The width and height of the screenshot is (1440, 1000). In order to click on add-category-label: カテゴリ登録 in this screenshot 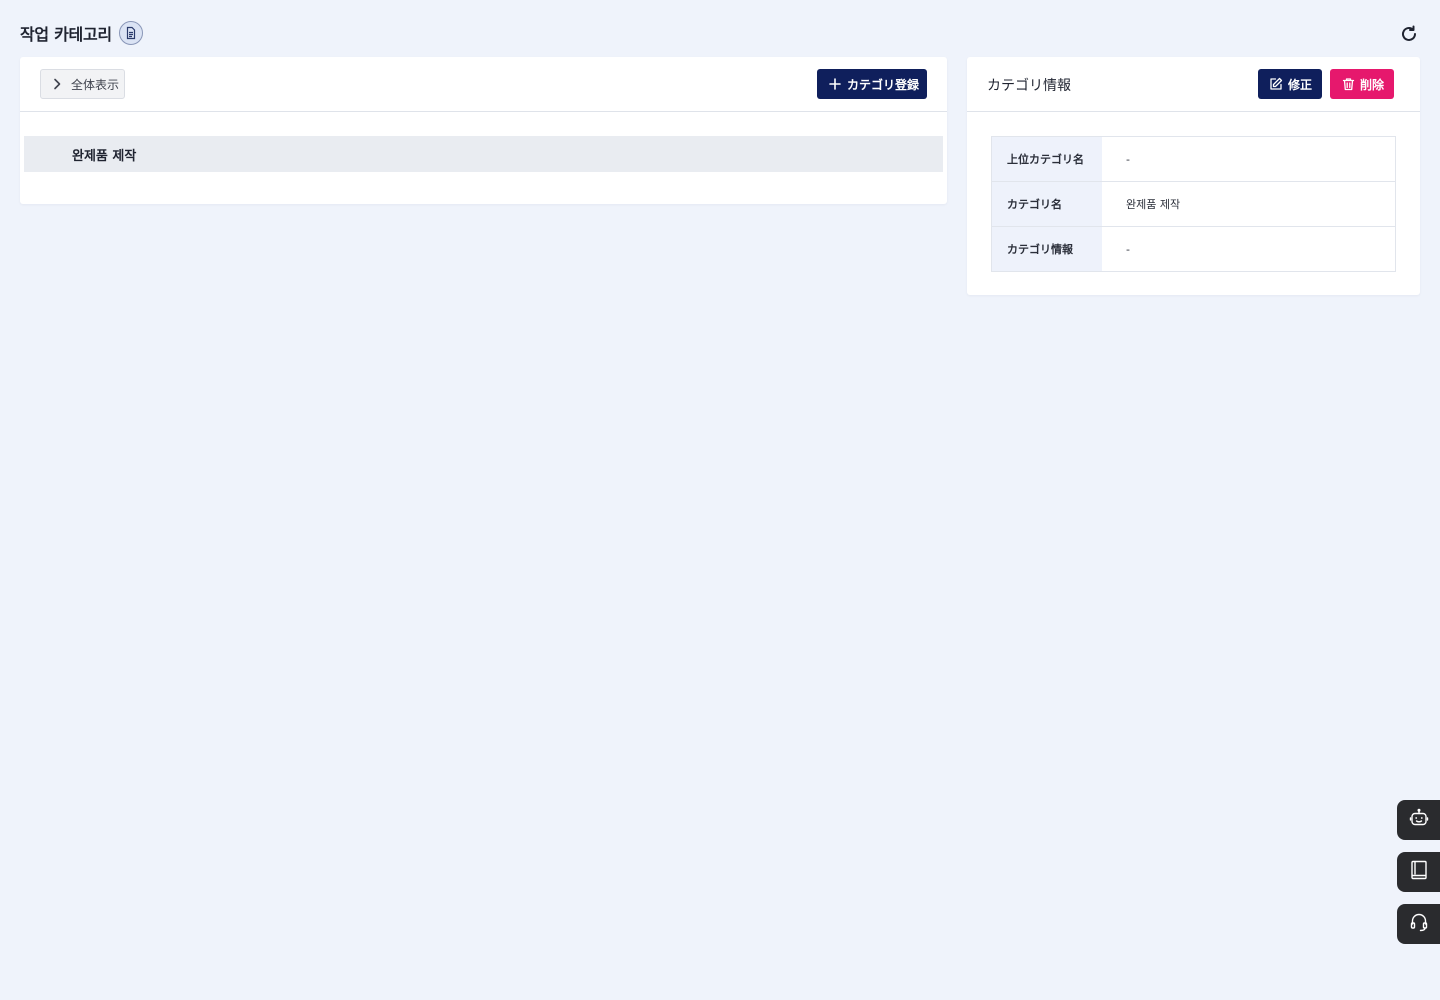, I will do `click(883, 84)`.